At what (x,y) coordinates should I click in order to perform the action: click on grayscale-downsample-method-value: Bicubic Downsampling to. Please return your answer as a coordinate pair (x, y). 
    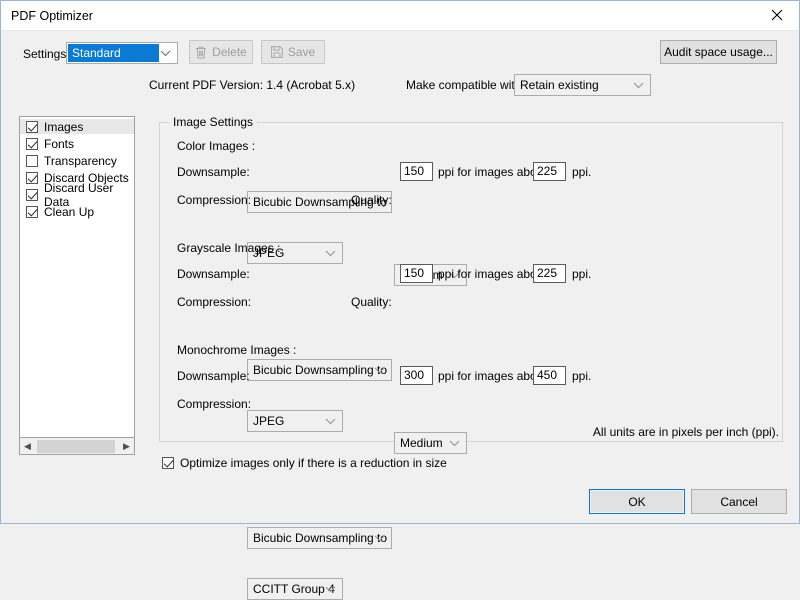
    Looking at the image, I should click on (320, 370).